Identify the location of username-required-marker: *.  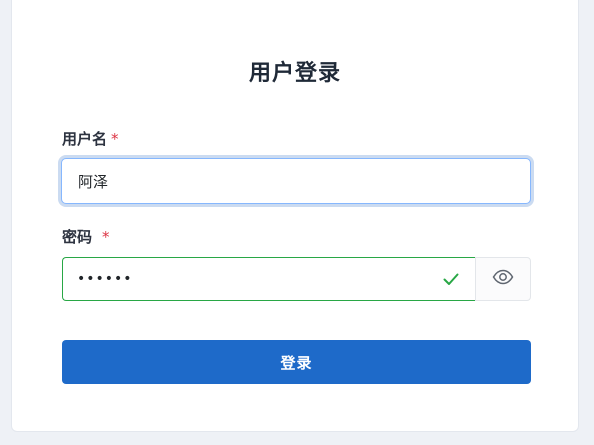
(115, 139).